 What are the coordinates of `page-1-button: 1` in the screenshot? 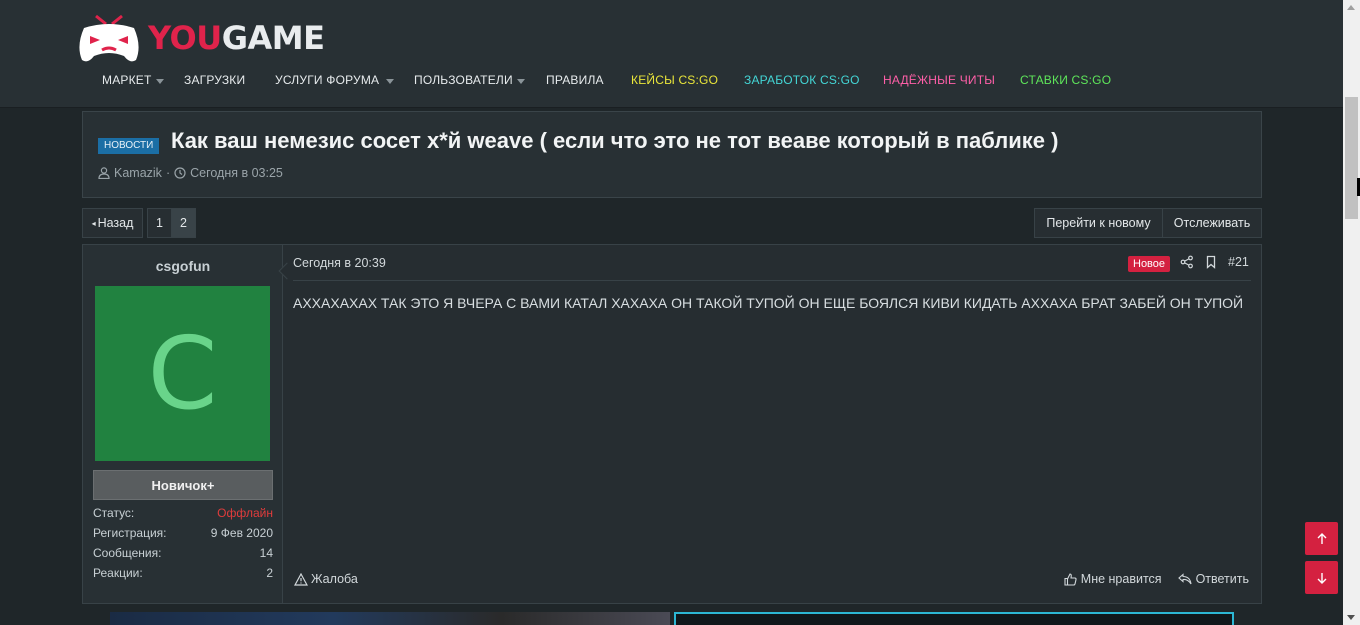 It's located at (159, 223).